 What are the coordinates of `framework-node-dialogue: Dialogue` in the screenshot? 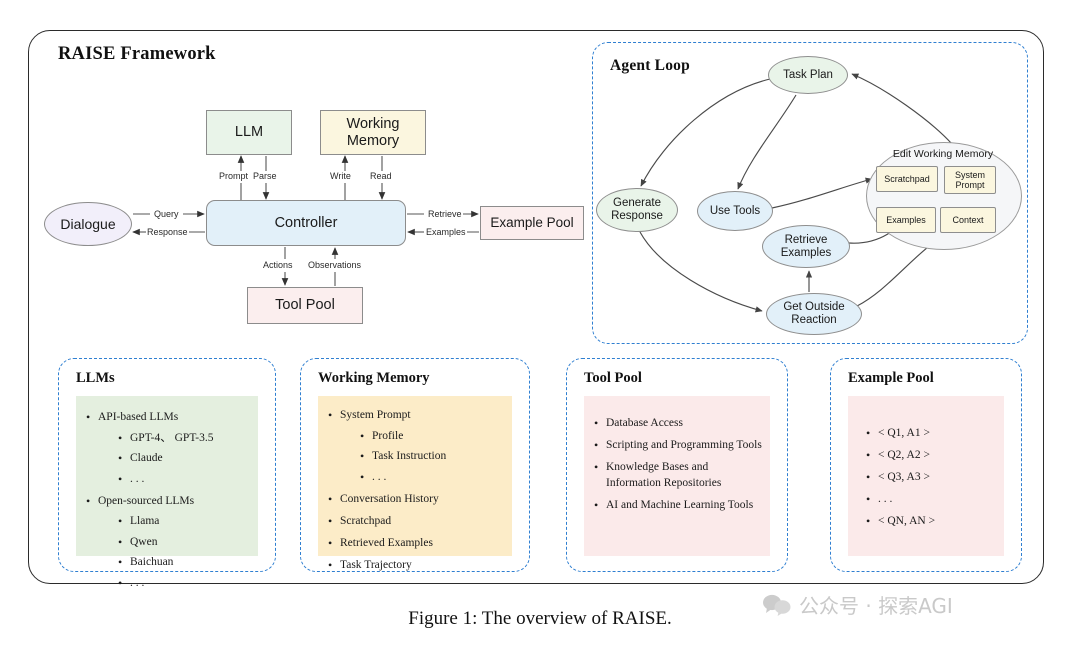 It's located at (88, 224).